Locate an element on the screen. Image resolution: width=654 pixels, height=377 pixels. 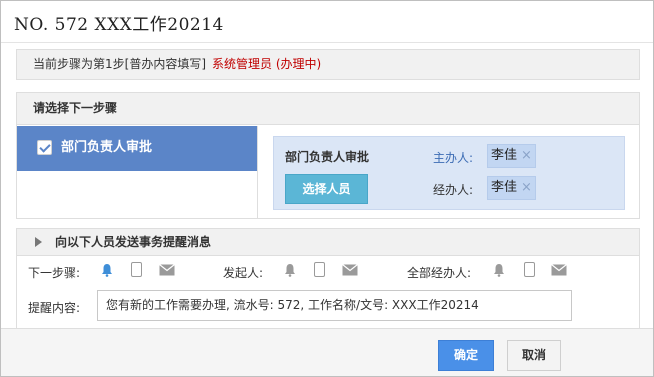
main-handler-name: 李佳 is located at coordinates (504, 155).